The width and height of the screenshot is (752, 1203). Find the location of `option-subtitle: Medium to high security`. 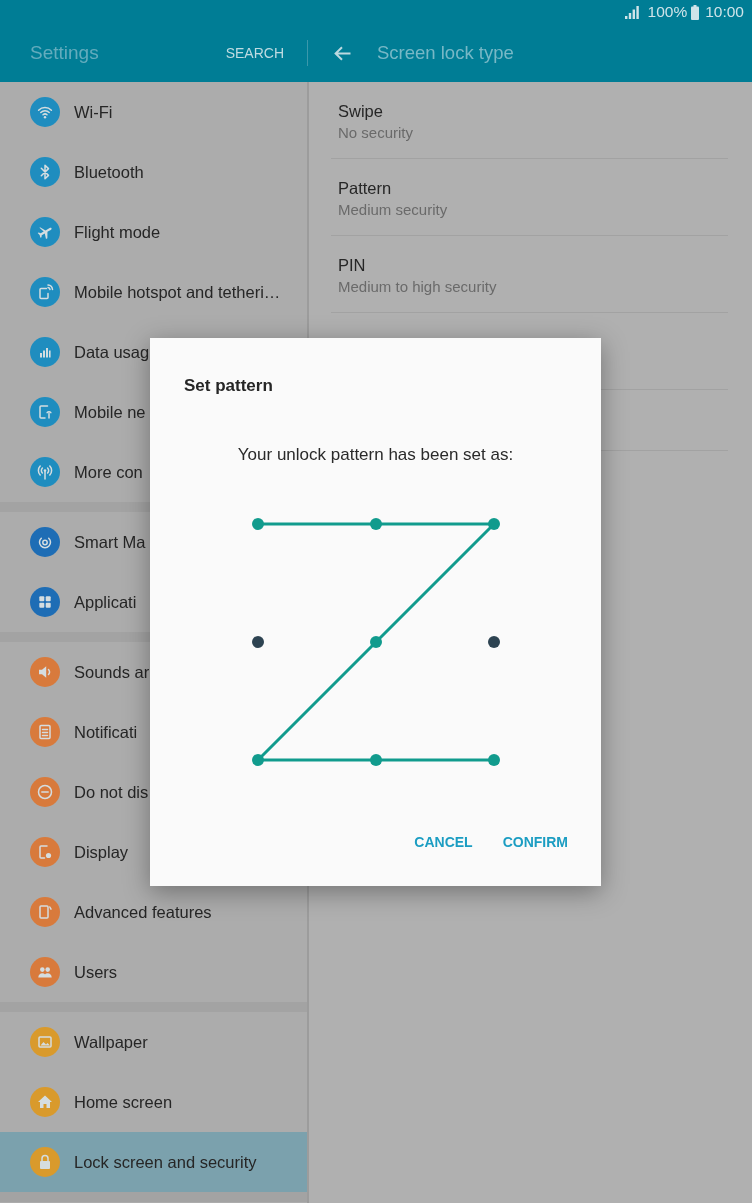

option-subtitle: Medium to high security is located at coordinates (417, 287).